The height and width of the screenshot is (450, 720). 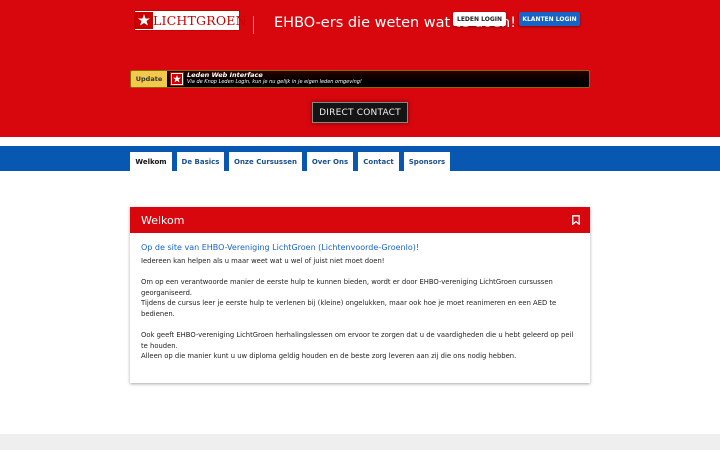 What do you see at coordinates (360, 112) in the screenshot?
I see `direct-contact-button: DIRECT CONTACT` at bounding box center [360, 112].